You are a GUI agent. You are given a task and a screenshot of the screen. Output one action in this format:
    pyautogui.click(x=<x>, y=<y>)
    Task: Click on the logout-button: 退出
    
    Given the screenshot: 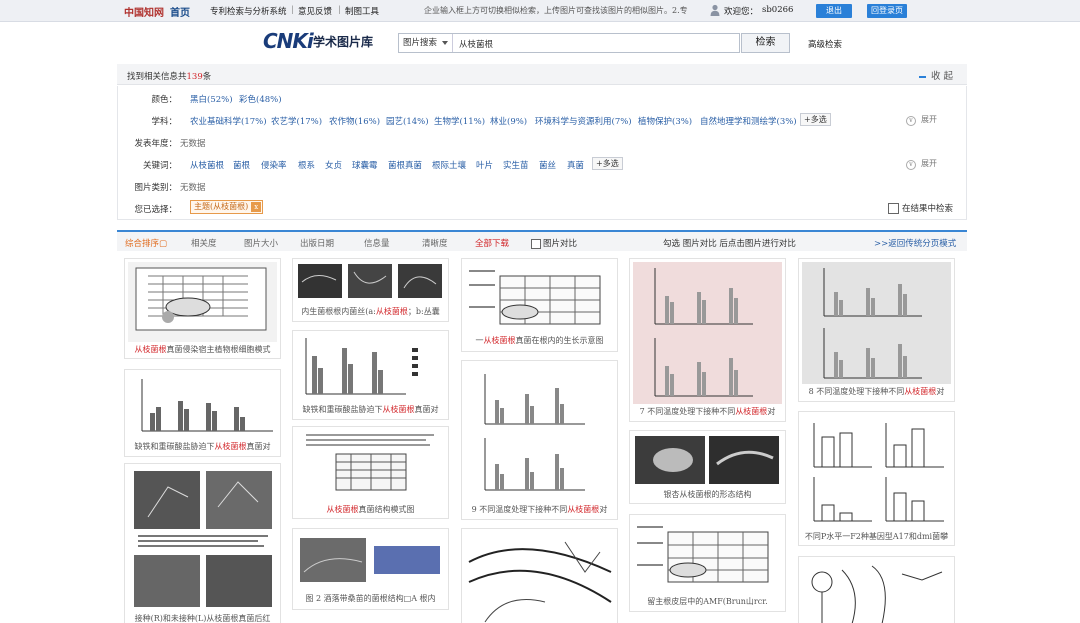 What is the action you would take?
    pyautogui.click(x=834, y=11)
    